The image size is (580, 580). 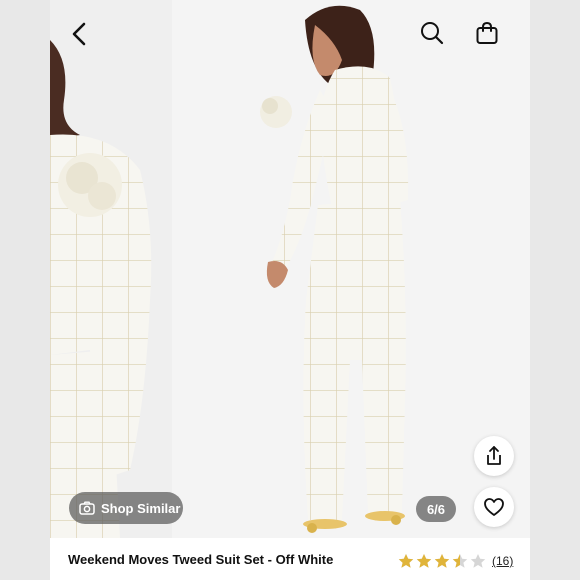 I want to click on favorite-button, so click(x=494, y=507).